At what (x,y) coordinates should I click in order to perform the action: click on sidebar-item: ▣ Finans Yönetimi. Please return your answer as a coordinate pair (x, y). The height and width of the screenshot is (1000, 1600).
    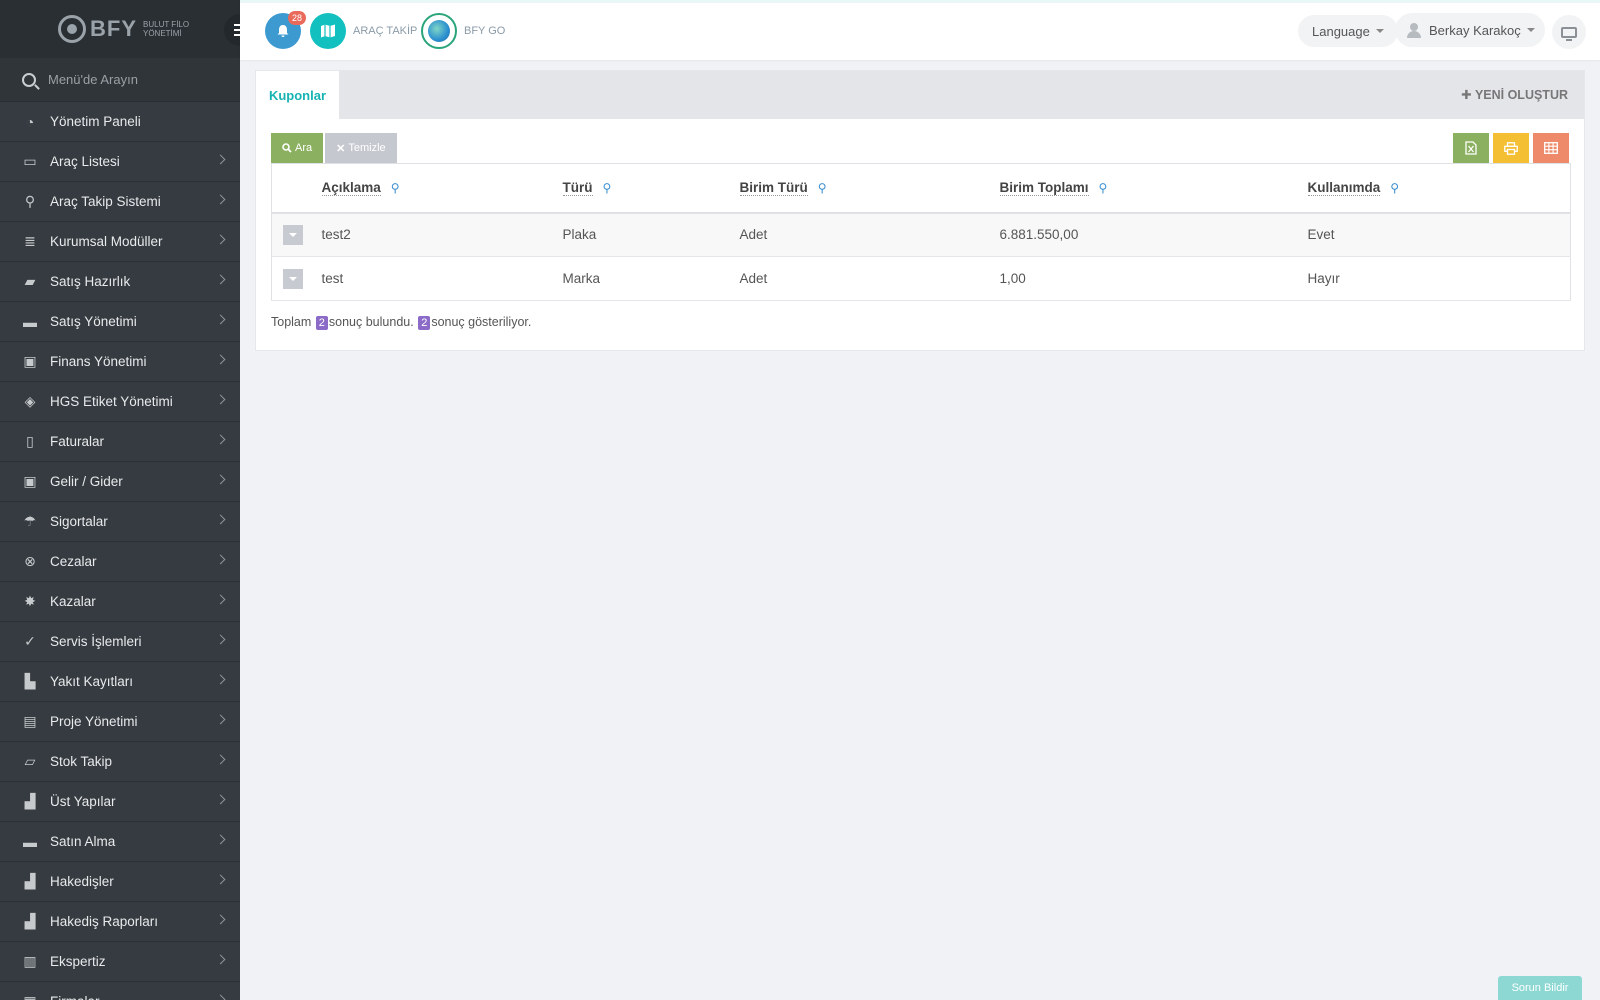
    Looking at the image, I should click on (120, 362).